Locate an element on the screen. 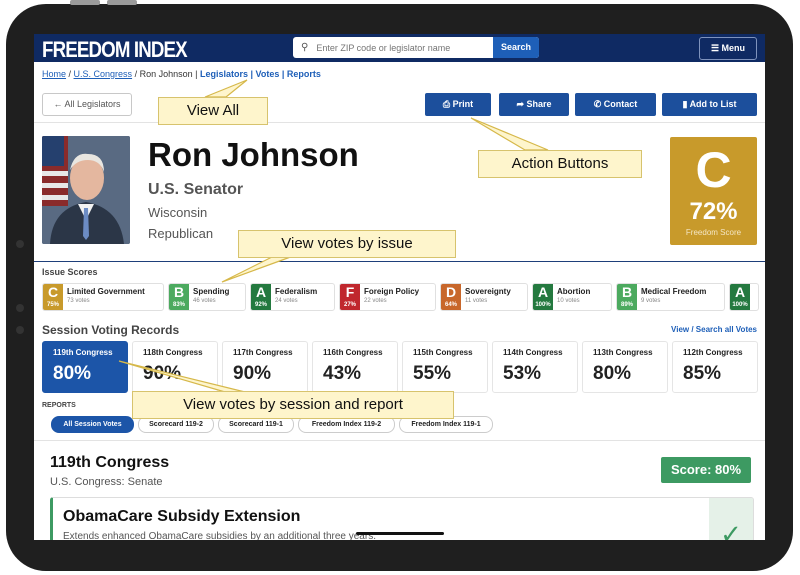 The height and width of the screenshot is (575, 800). all-legislators-button: ← All Legislators is located at coordinates (87, 104).